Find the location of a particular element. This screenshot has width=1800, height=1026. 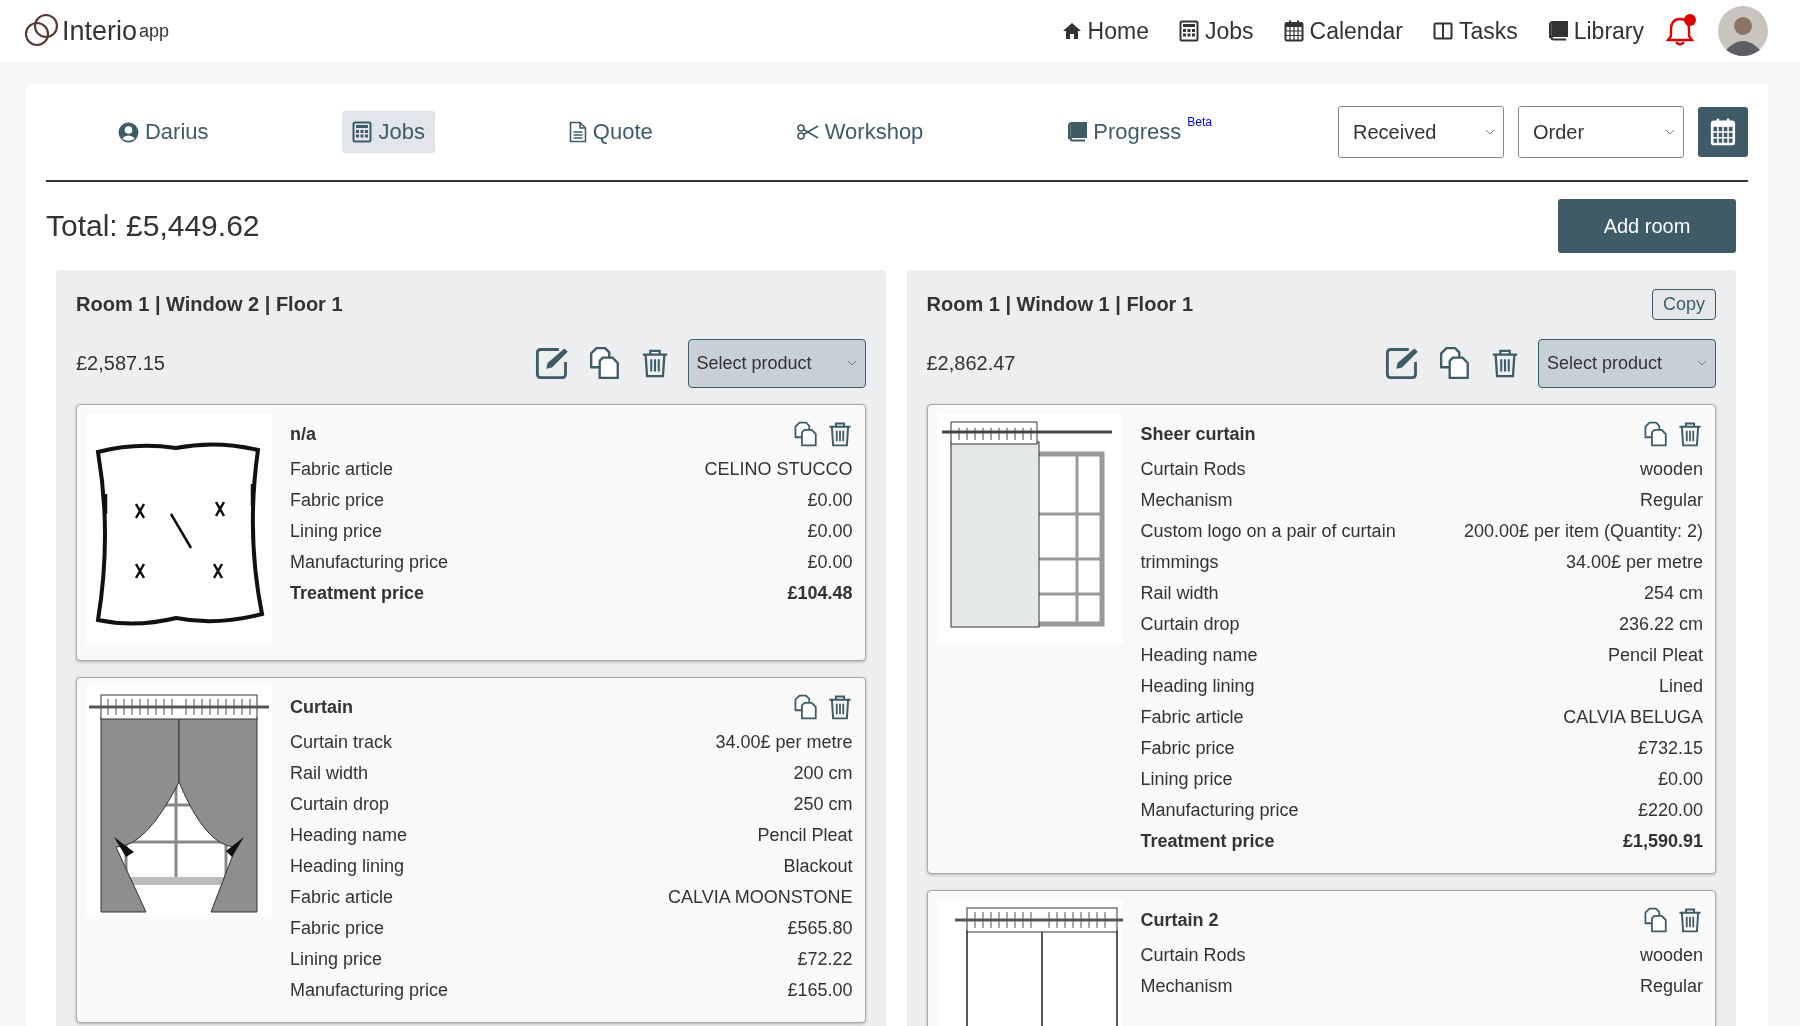

bell-icon is located at coordinates (1680, 31).